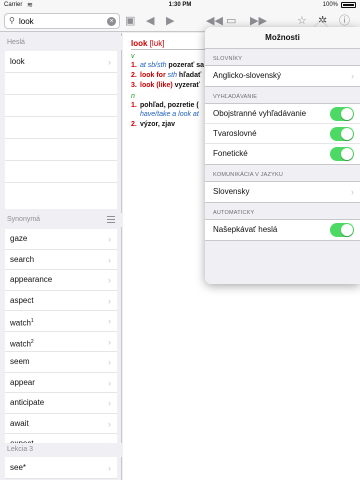  Describe the element at coordinates (302, 21) in the screenshot. I see `star-icon: ☆` at that location.